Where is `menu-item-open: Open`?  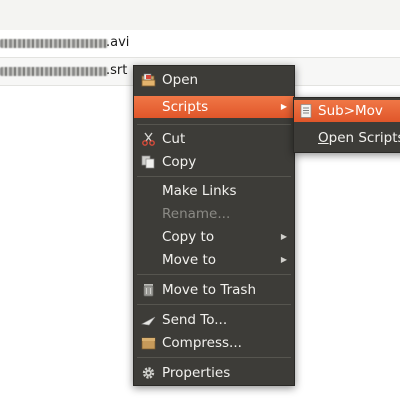 menu-item-open: Open is located at coordinates (214, 80).